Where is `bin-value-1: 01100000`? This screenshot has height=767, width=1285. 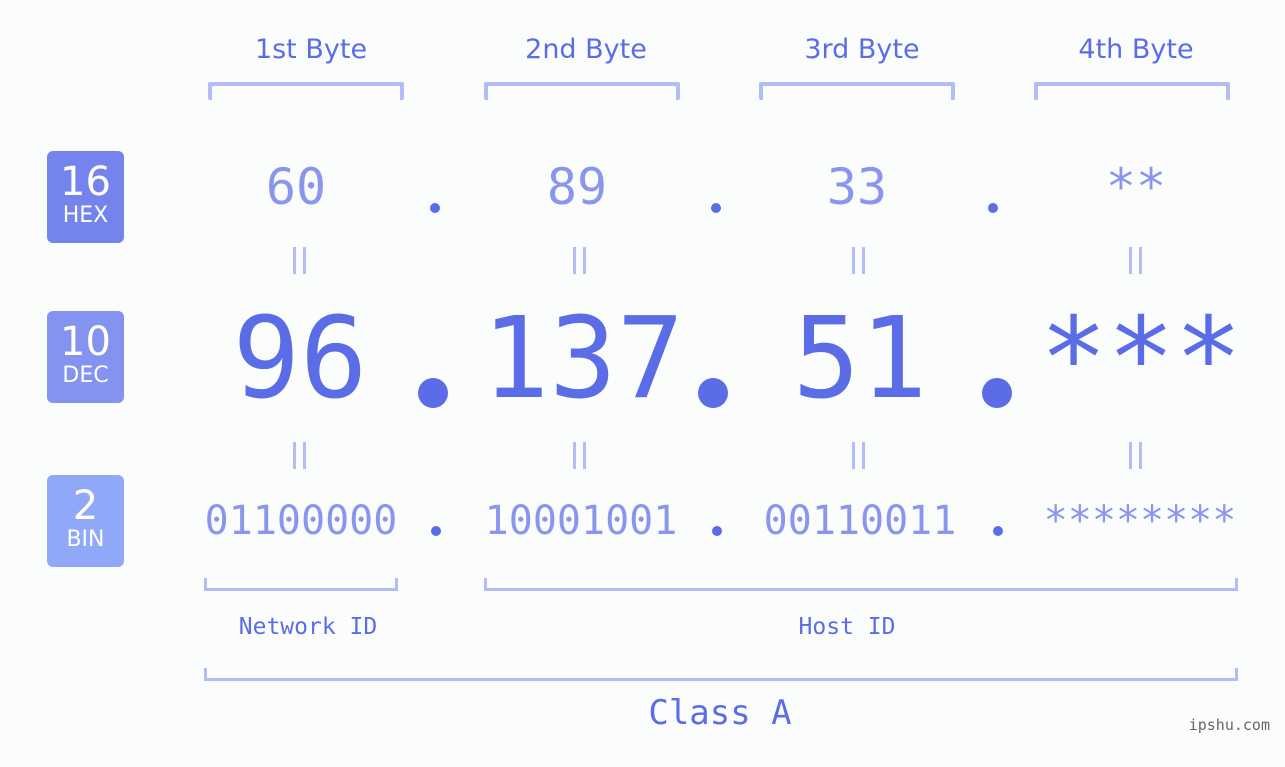 bin-value-1: 01100000 is located at coordinates (301, 521).